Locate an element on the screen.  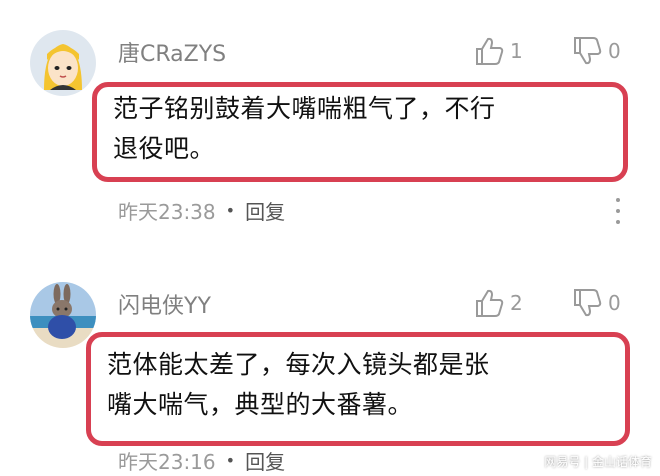
like-button: 1 is located at coordinates (497, 51).